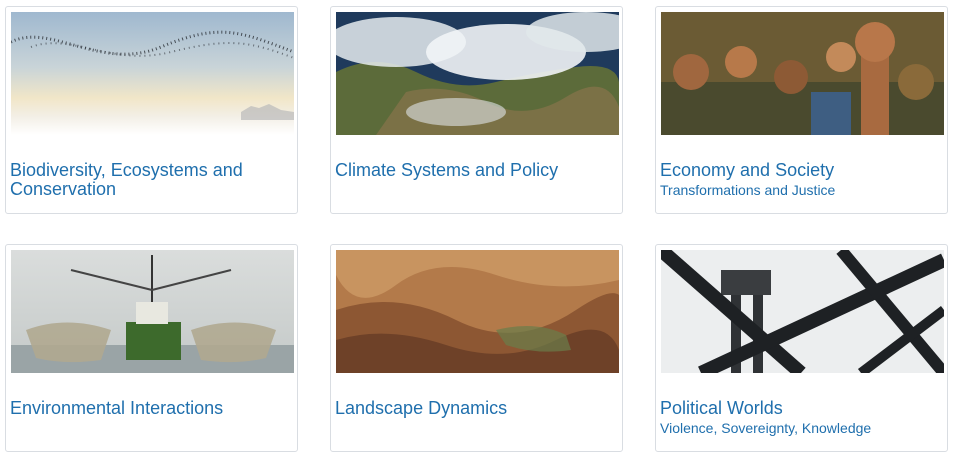 This screenshot has height=464, width=956. I want to click on card-title: Landscape Dynamics, so click(474, 408).